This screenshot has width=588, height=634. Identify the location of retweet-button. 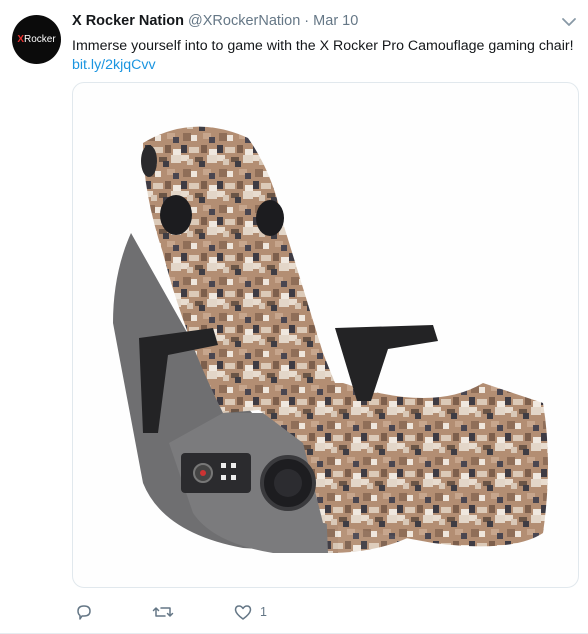
(163, 612).